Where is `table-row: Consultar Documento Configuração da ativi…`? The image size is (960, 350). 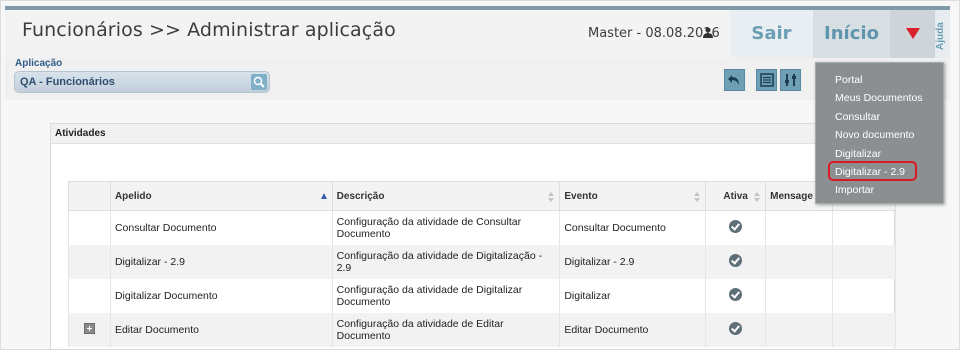 table-row: Consultar Documento Configuração da ativi… is located at coordinates (482, 227).